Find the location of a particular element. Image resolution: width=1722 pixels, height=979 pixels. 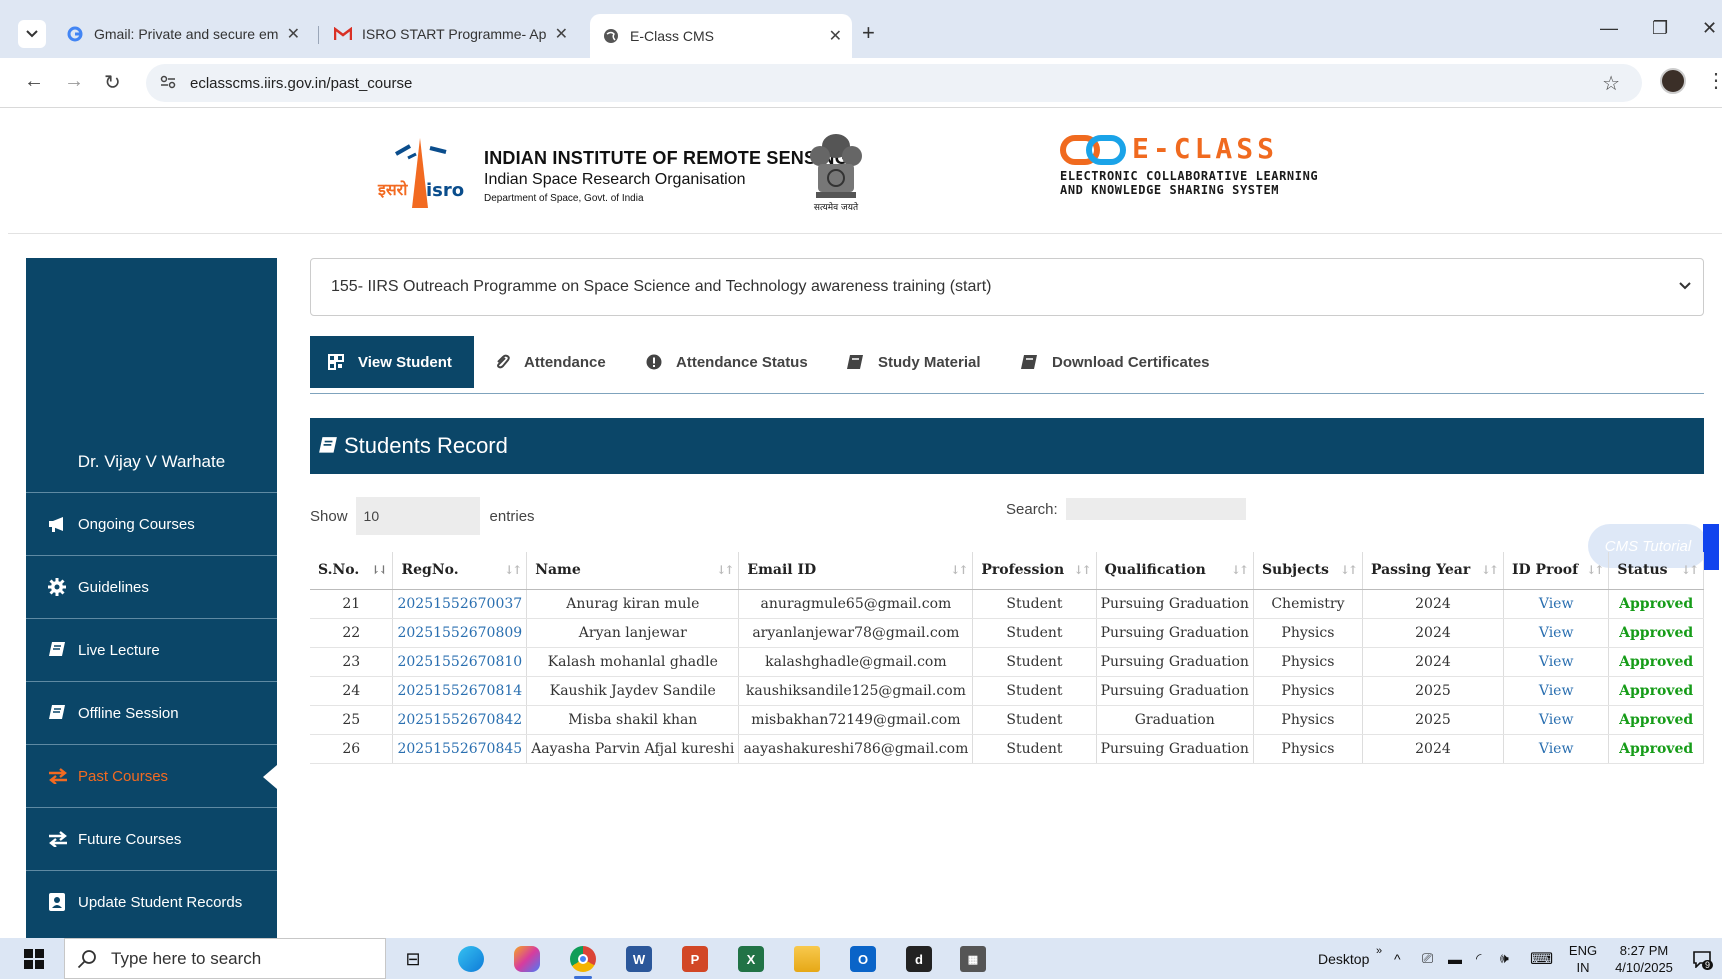

excel-icon: X is located at coordinates (751, 959).